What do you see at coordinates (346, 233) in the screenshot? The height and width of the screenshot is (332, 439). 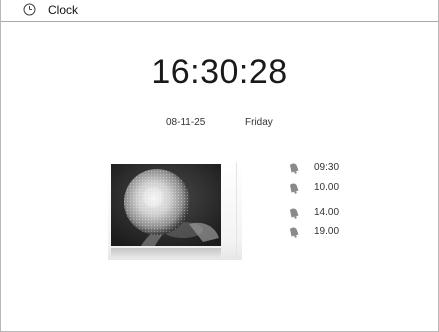 I see `alarm-item: 19.00` at bounding box center [346, 233].